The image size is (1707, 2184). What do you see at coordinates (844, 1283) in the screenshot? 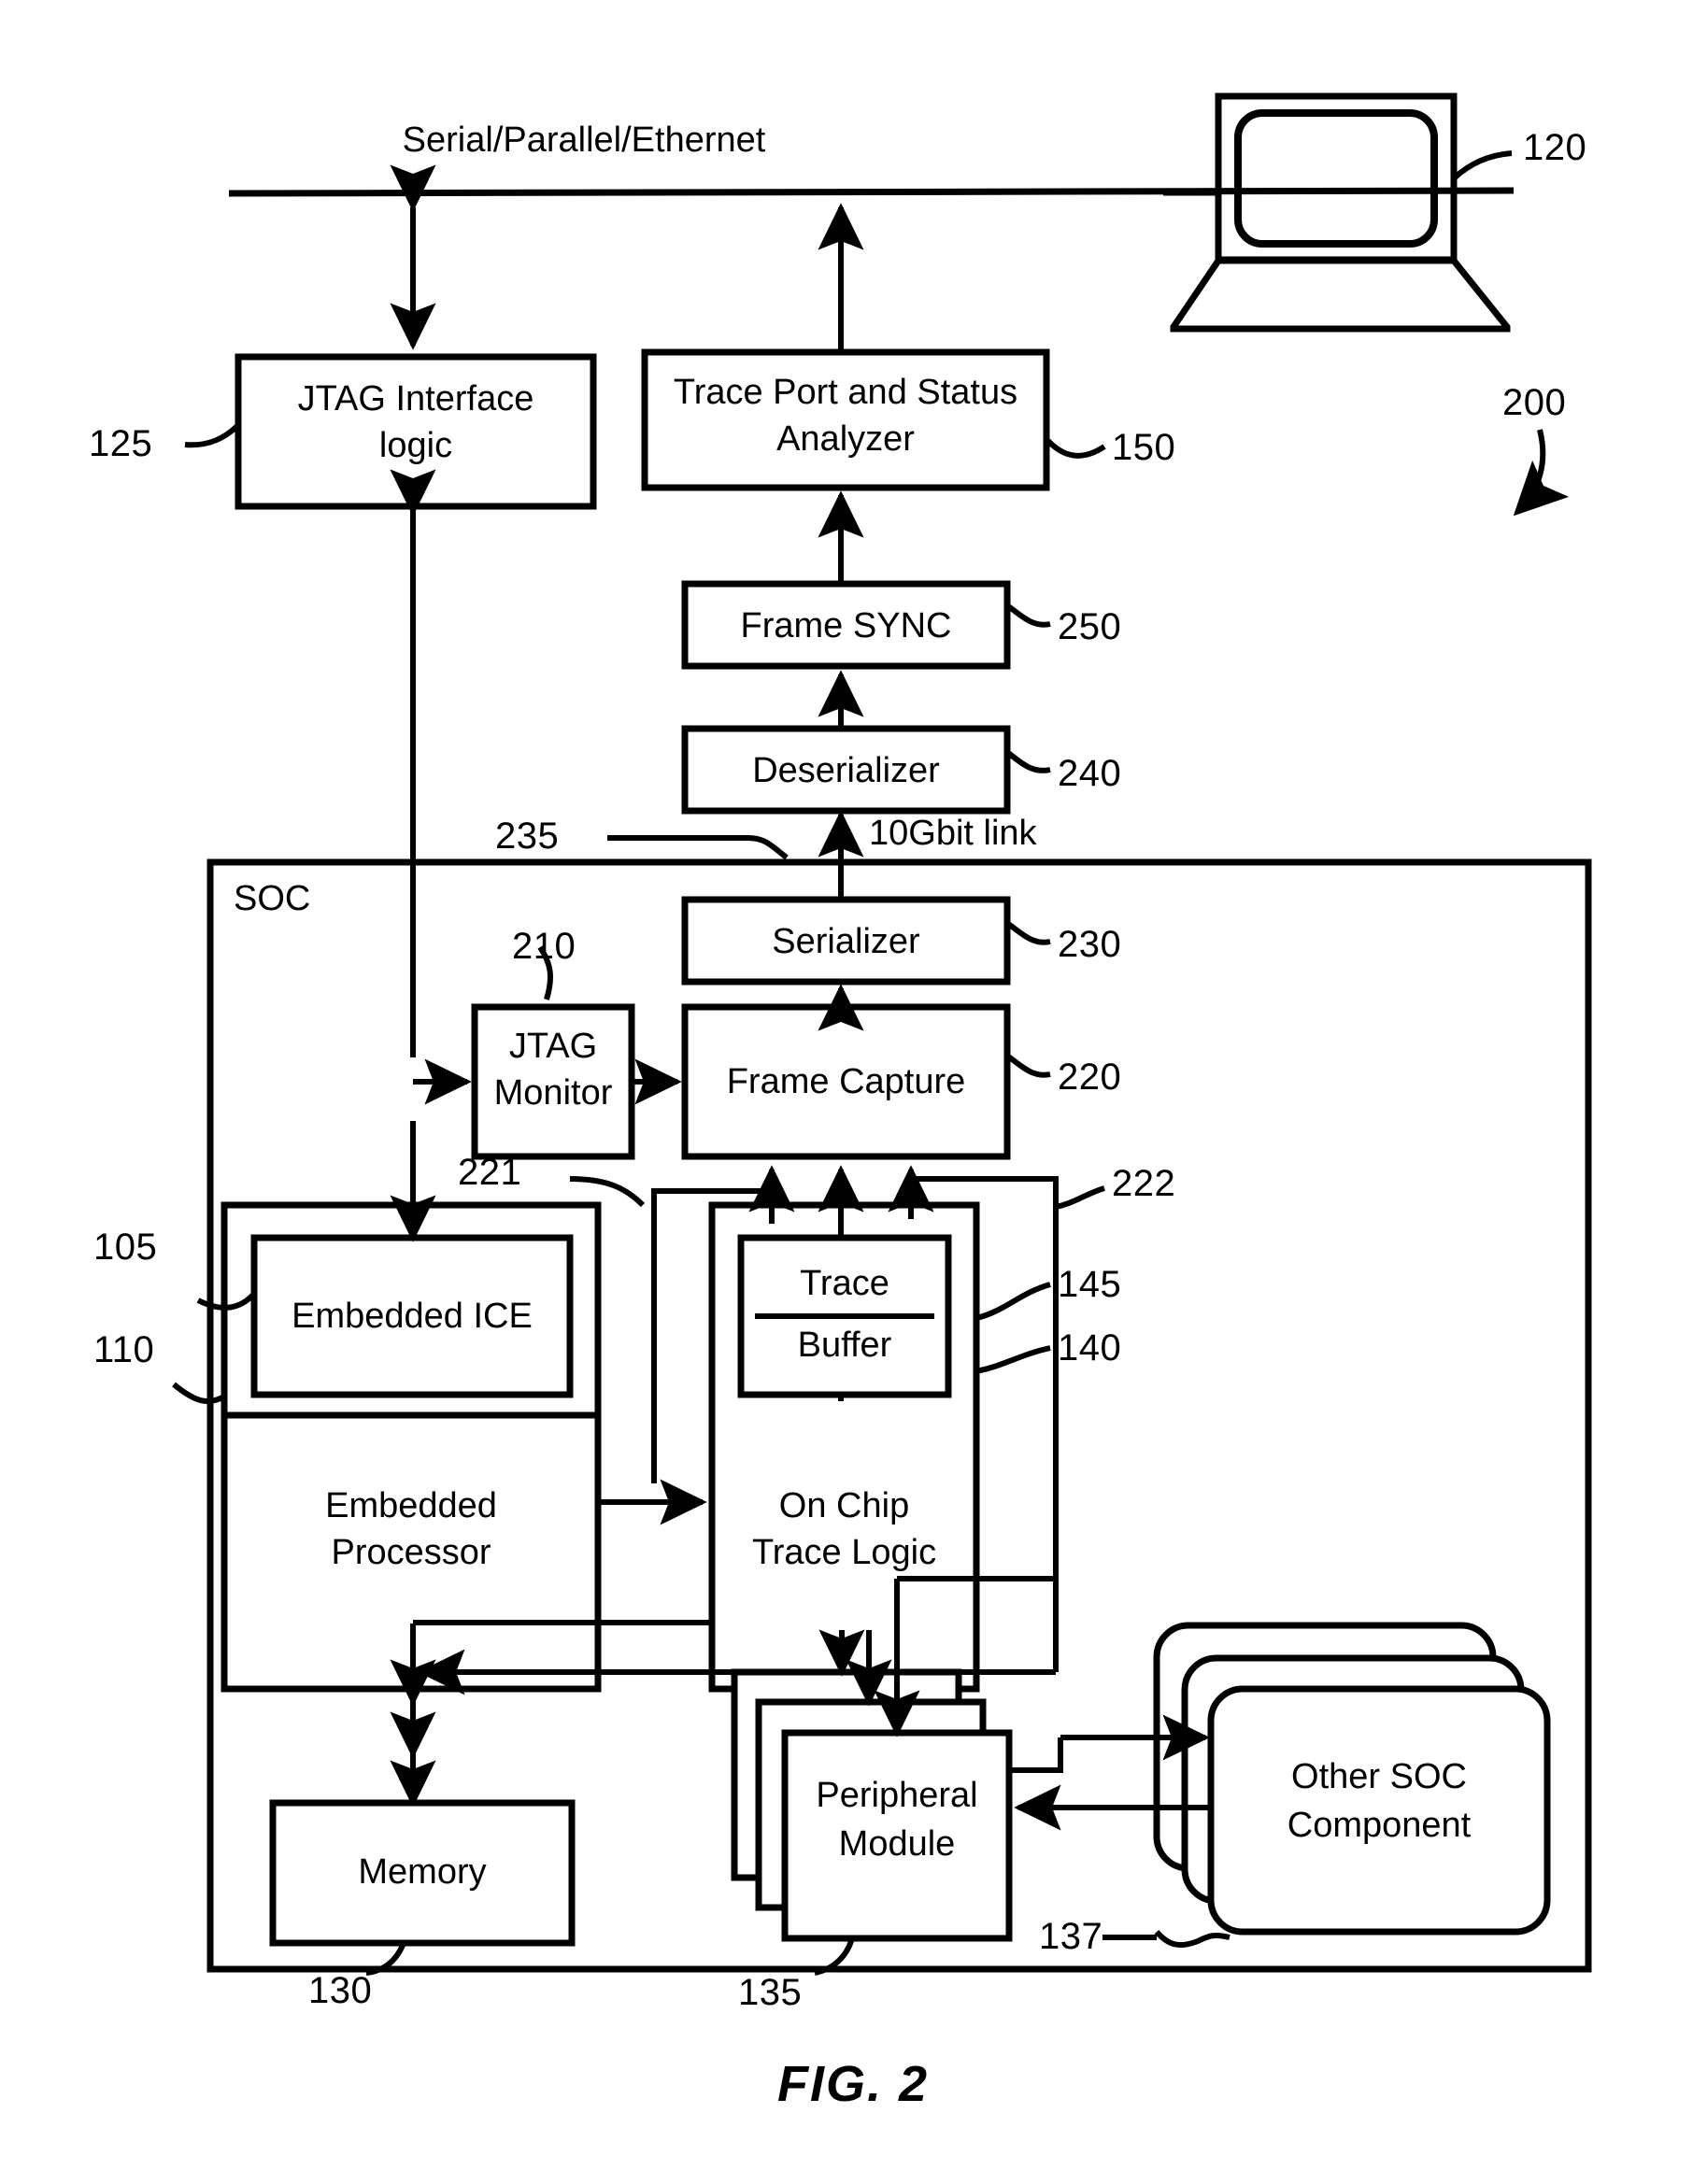
I see `trace-buffer-label-trace: Trace` at bounding box center [844, 1283].